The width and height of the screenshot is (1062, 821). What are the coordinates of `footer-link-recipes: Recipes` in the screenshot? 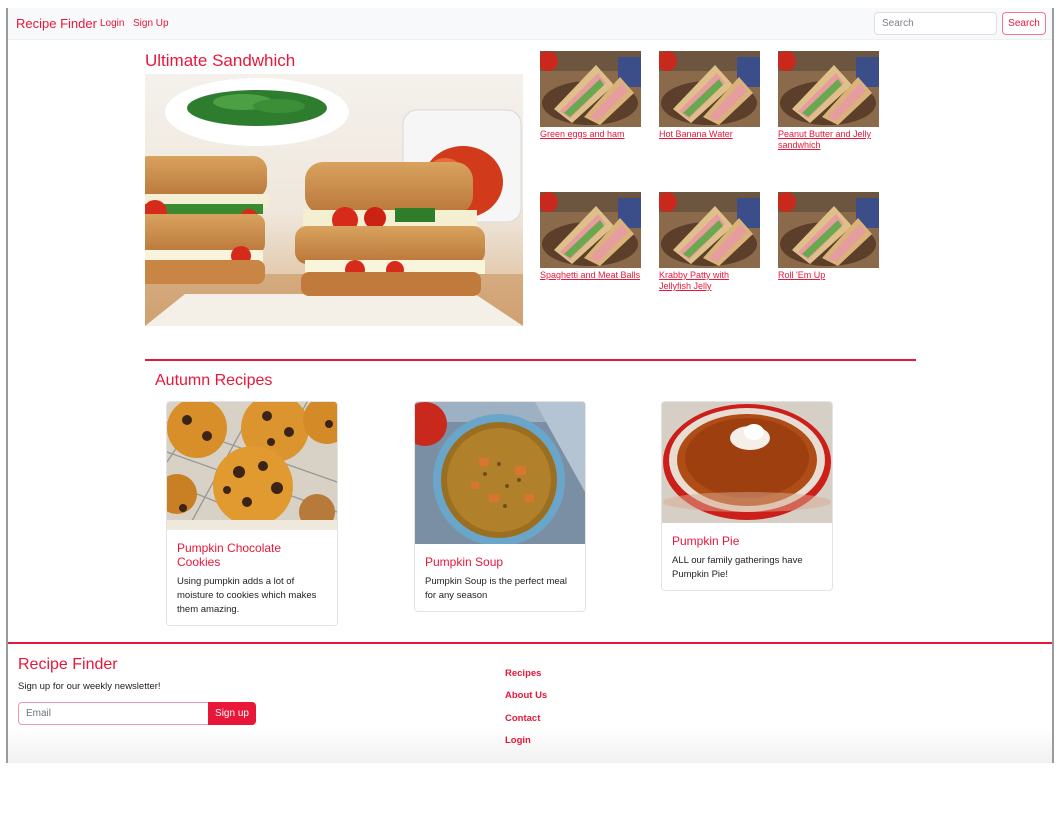 It's located at (523, 673).